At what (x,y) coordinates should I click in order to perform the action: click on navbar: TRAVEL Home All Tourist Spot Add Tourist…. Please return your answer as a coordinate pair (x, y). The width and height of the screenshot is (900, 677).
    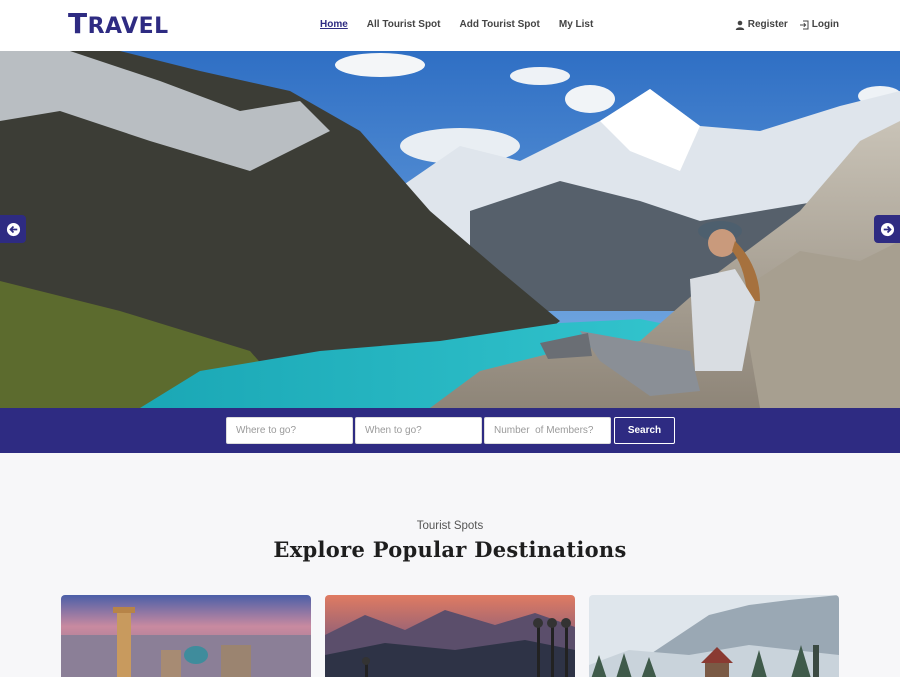
    Looking at the image, I should click on (450, 25).